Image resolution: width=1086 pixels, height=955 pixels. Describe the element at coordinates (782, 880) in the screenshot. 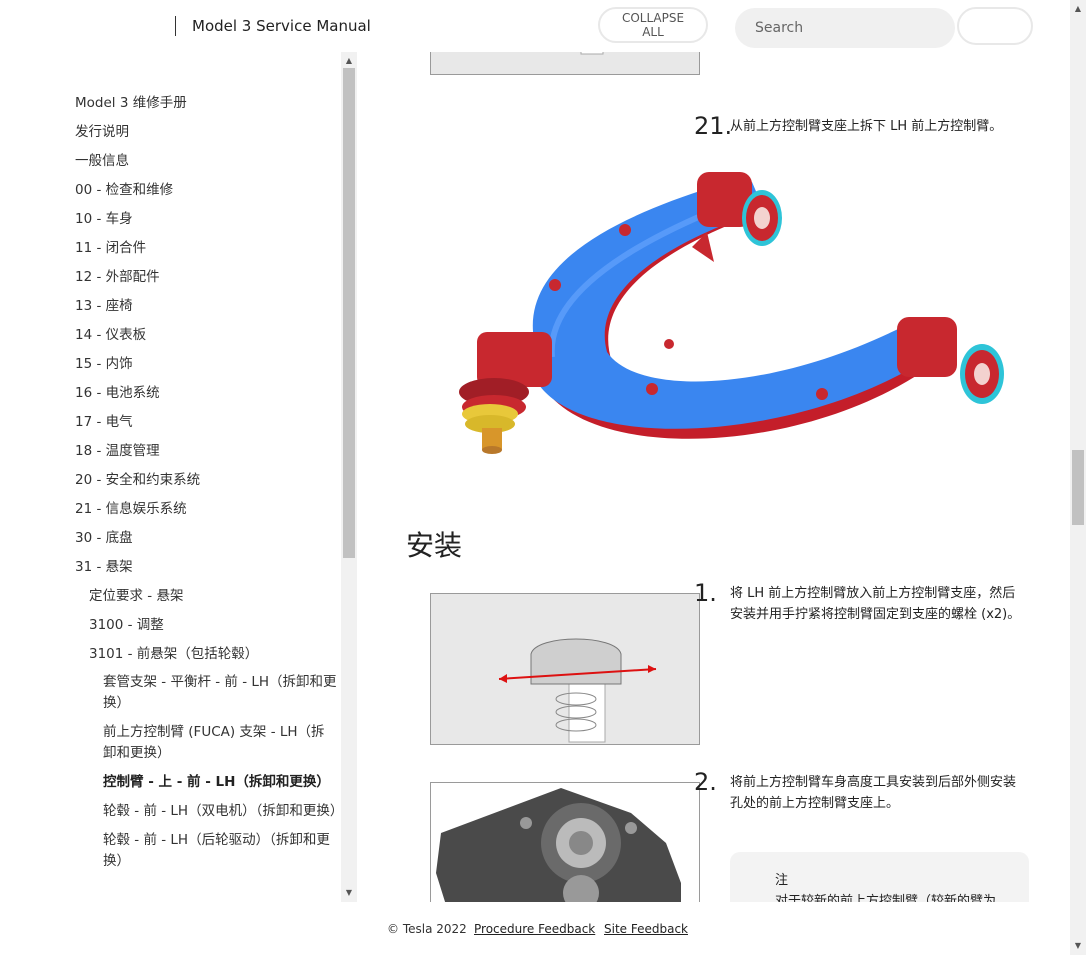

I see `note-title: 注` at that location.